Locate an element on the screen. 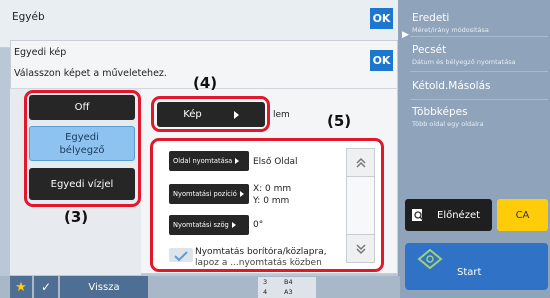  tray-size-1: B4 is located at coordinates (288, 282).